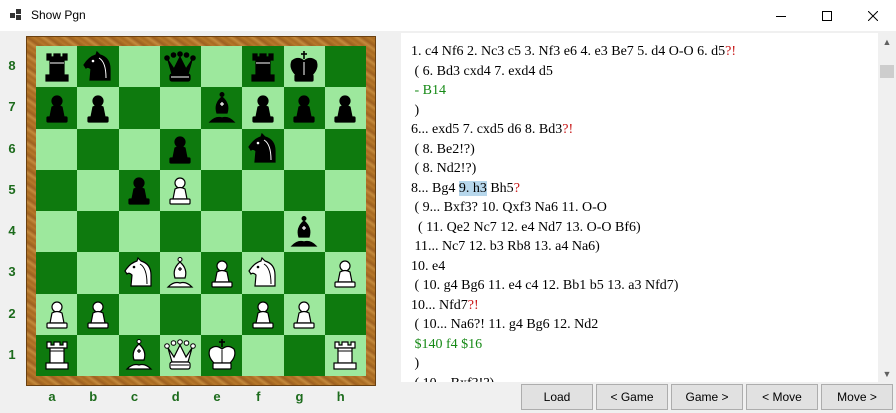 The height and width of the screenshot is (413, 896). Describe the element at coordinates (98, 149) in the screenshot. I see `square-b6` at that location.